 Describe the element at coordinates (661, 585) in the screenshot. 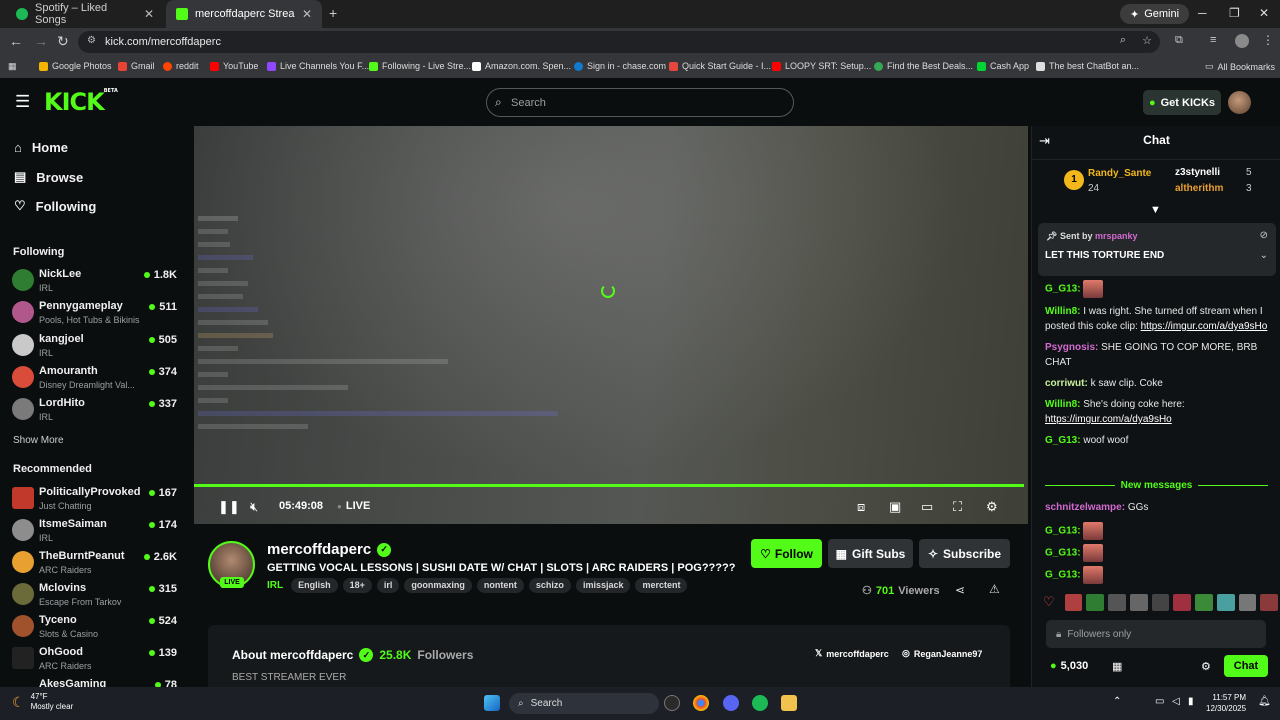

I see `tag: merctent` at that location.